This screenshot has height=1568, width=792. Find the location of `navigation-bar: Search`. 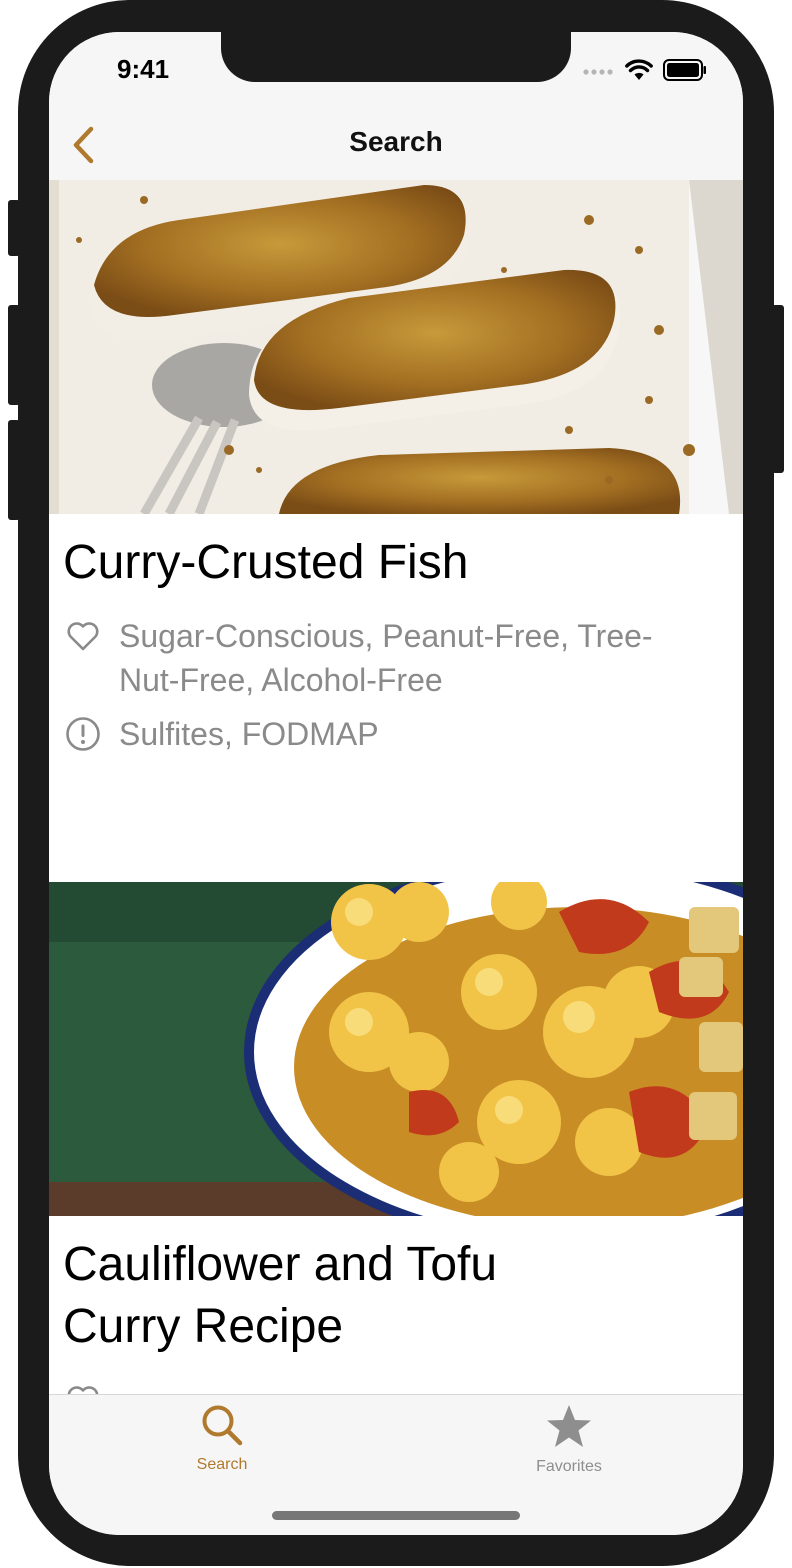

navigation-bar: Search is located at coordinates (396, 146).